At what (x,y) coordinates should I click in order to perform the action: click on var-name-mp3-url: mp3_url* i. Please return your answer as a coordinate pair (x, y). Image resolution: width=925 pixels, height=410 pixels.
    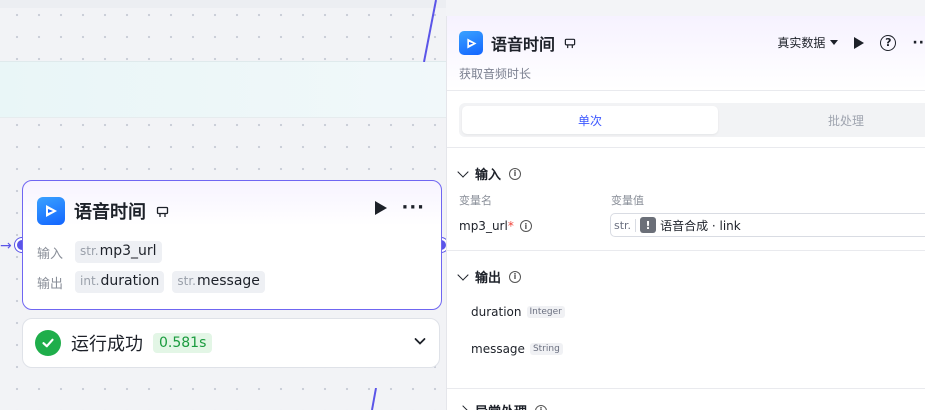
    Looking at the image, I should click on (495, 226).